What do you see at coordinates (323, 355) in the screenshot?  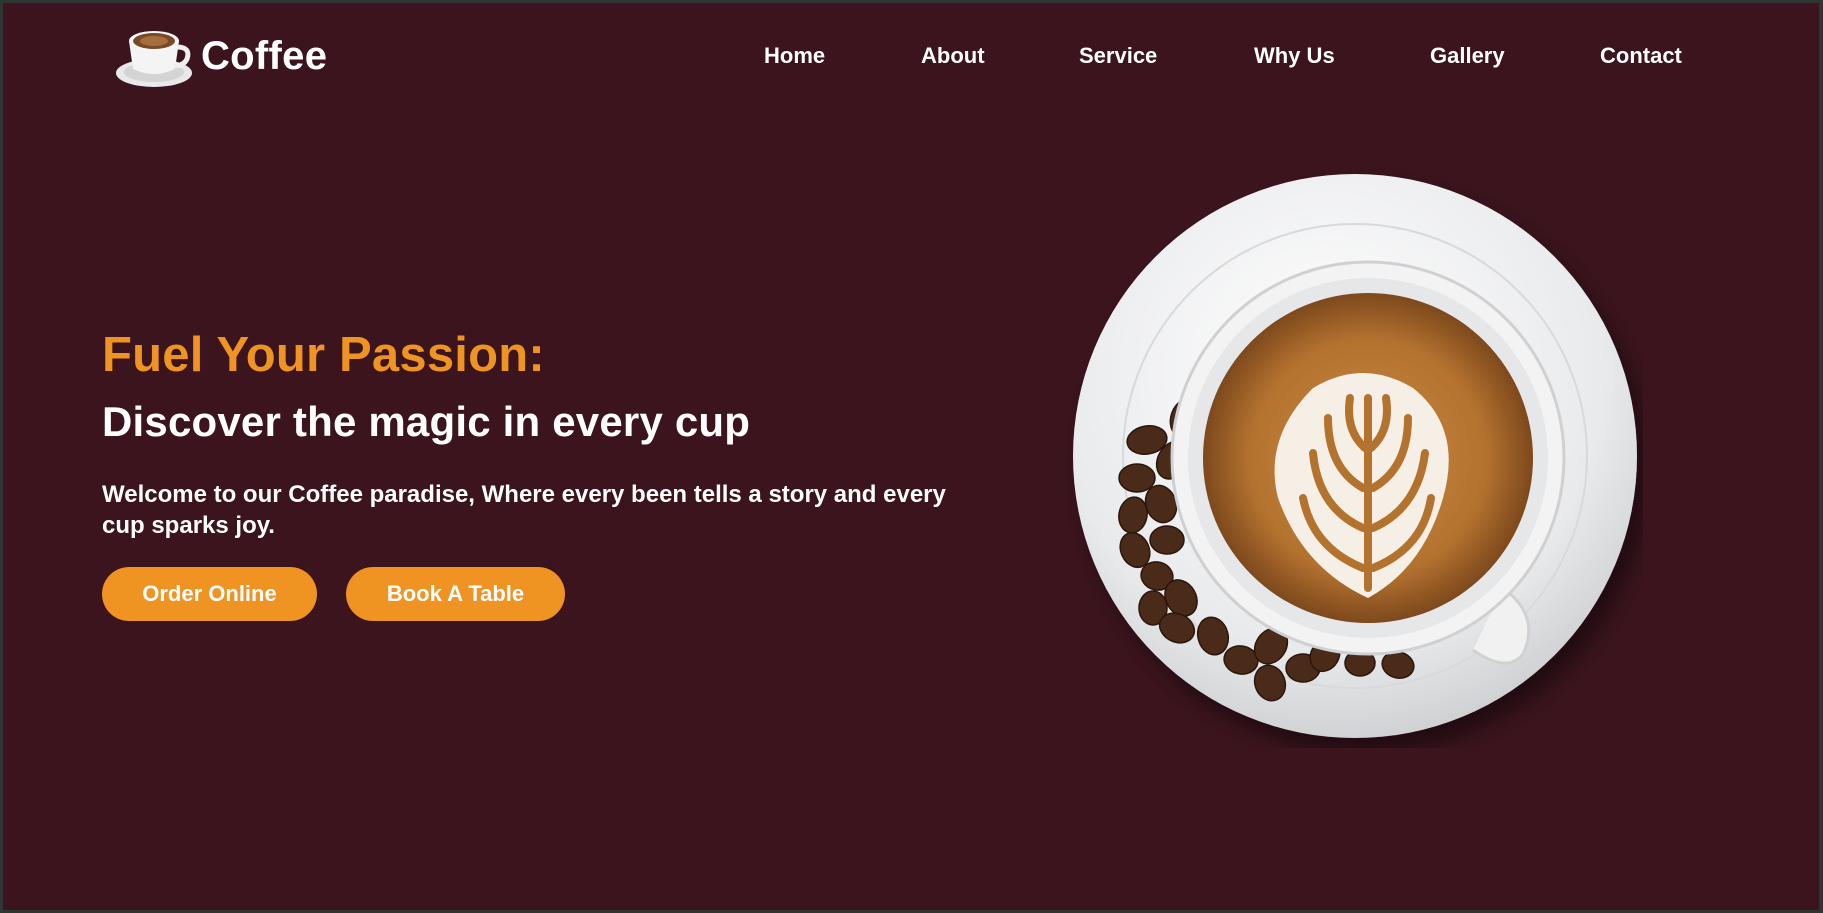 I see `hero-title: Fuel Your Passion:` at bounding box center [323, 355].